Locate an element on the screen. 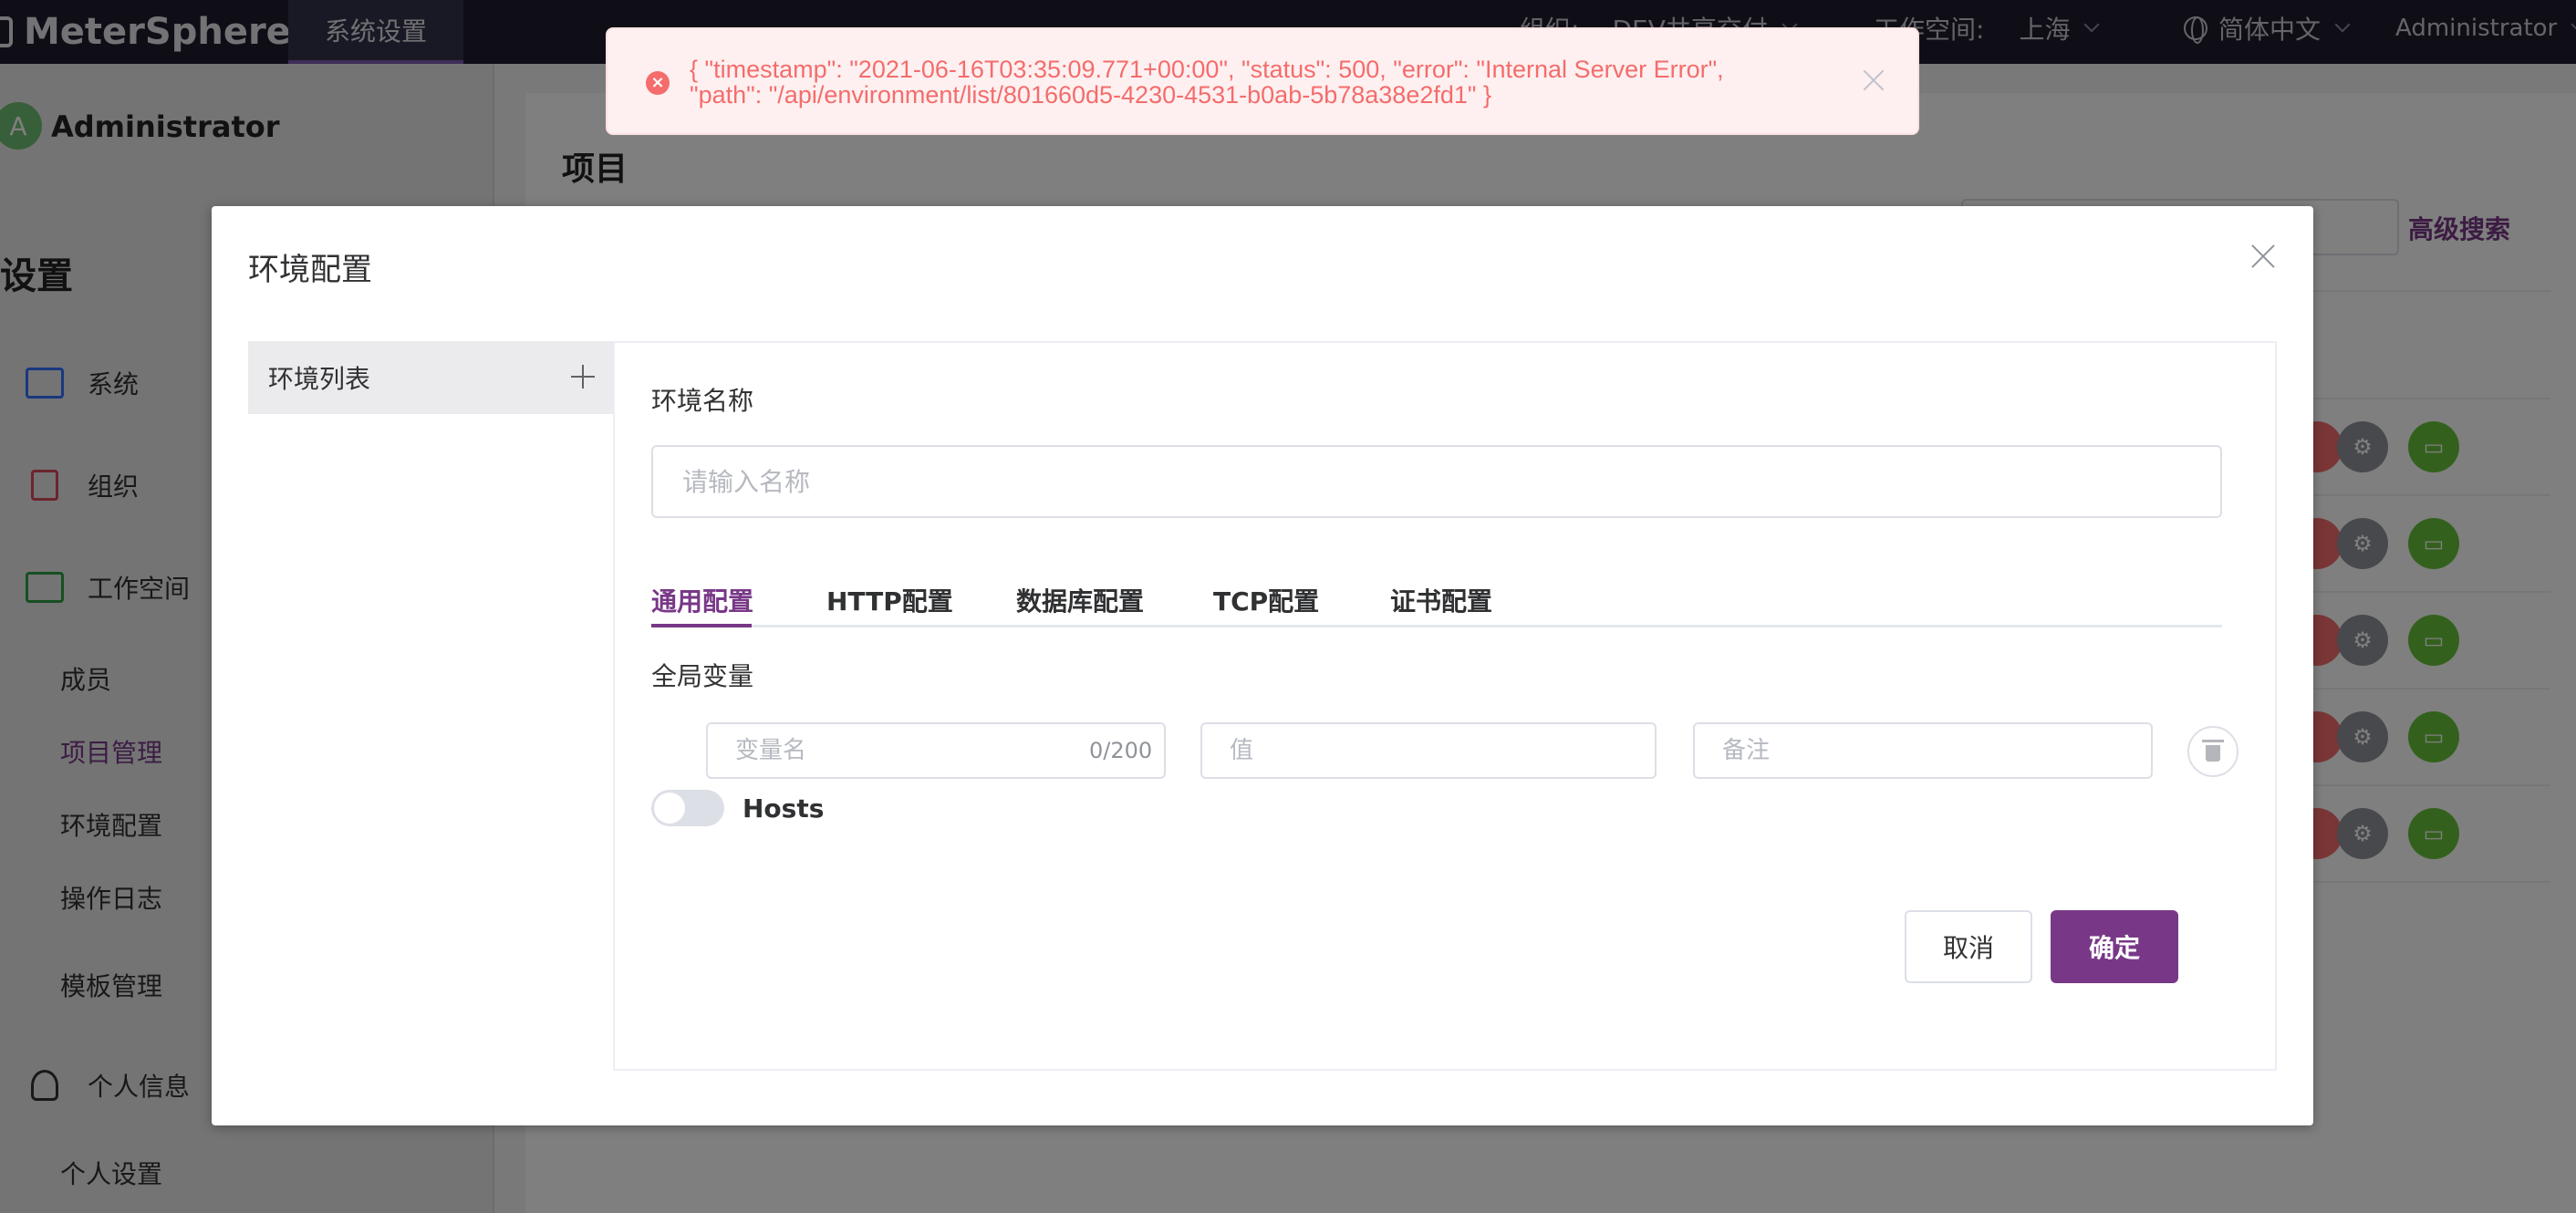 This screenshot has height=1213, width=2576. tab-database-config: 数据库配置 is located at coordinates (1080, 604).